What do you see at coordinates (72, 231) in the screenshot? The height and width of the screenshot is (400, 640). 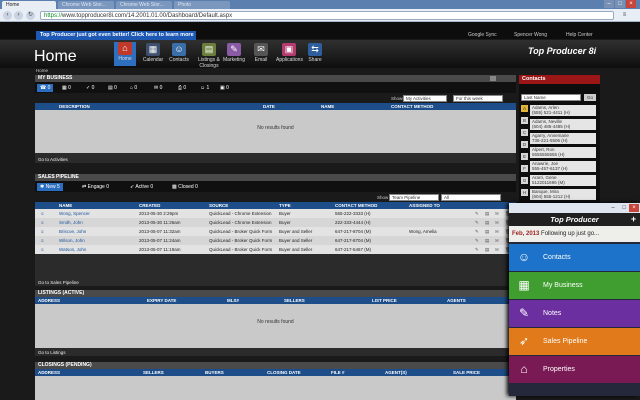 I see `contact-name-link: Briscoe, John` at bounding box center [72, 231].